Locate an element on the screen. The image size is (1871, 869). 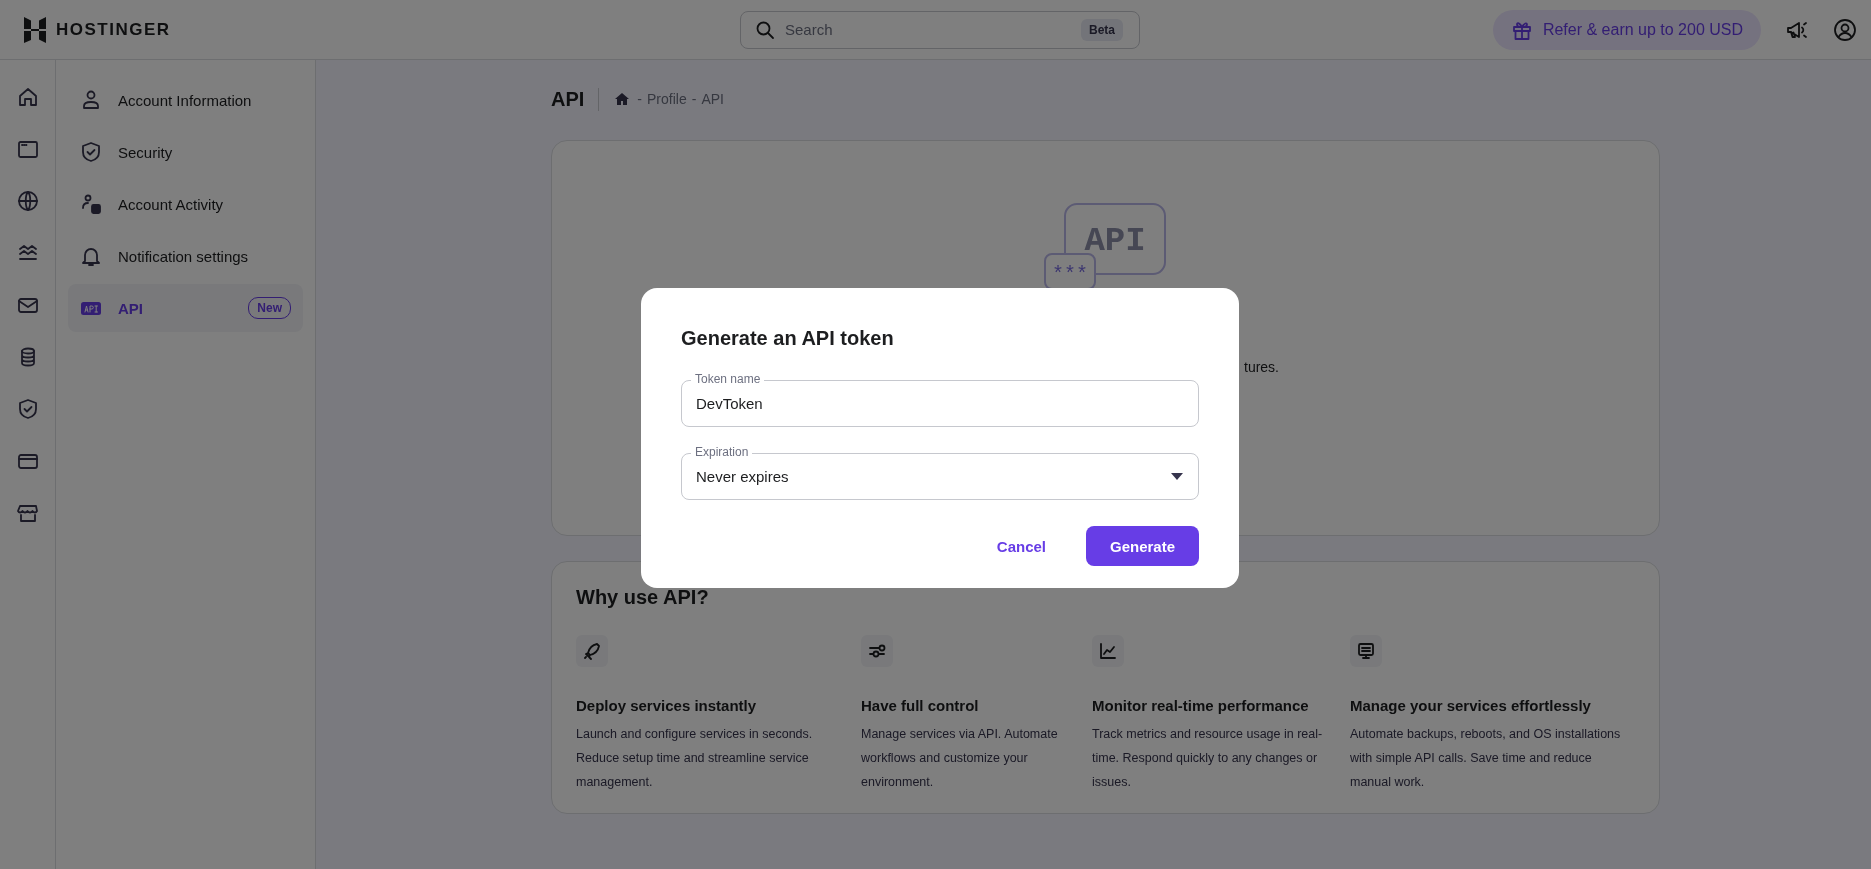
logo-text: HOSTINGER is located at coordinates (113, 29).